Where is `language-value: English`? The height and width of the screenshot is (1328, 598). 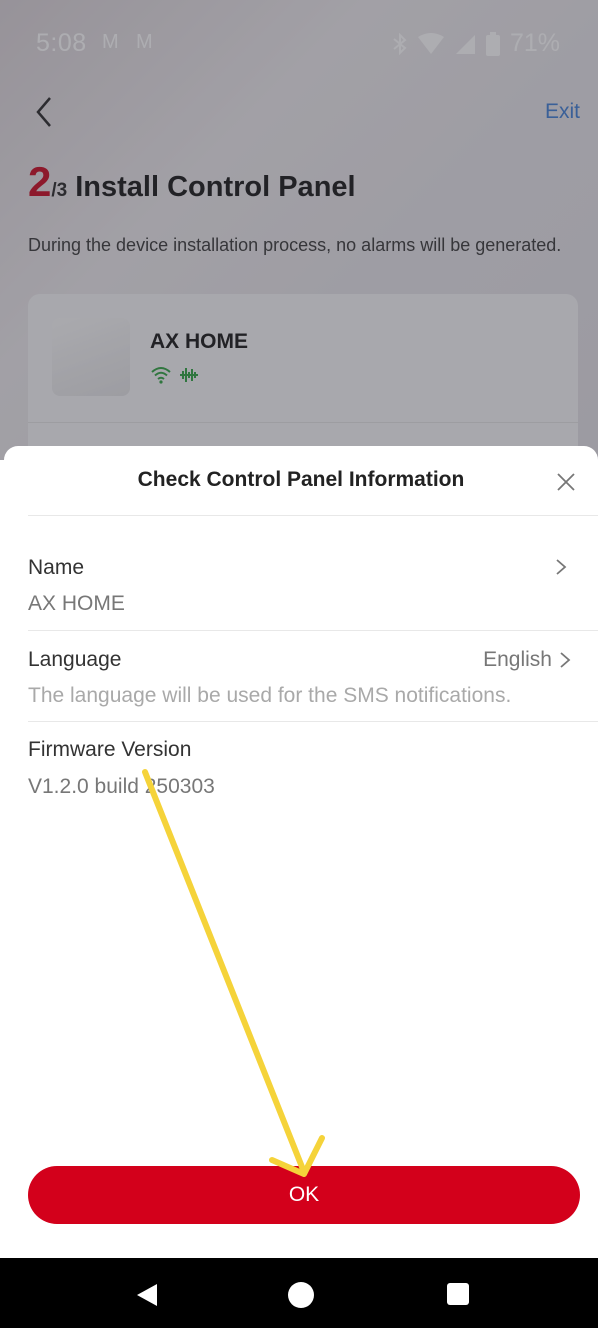 language-value: English is located at coordinates (517, 659).